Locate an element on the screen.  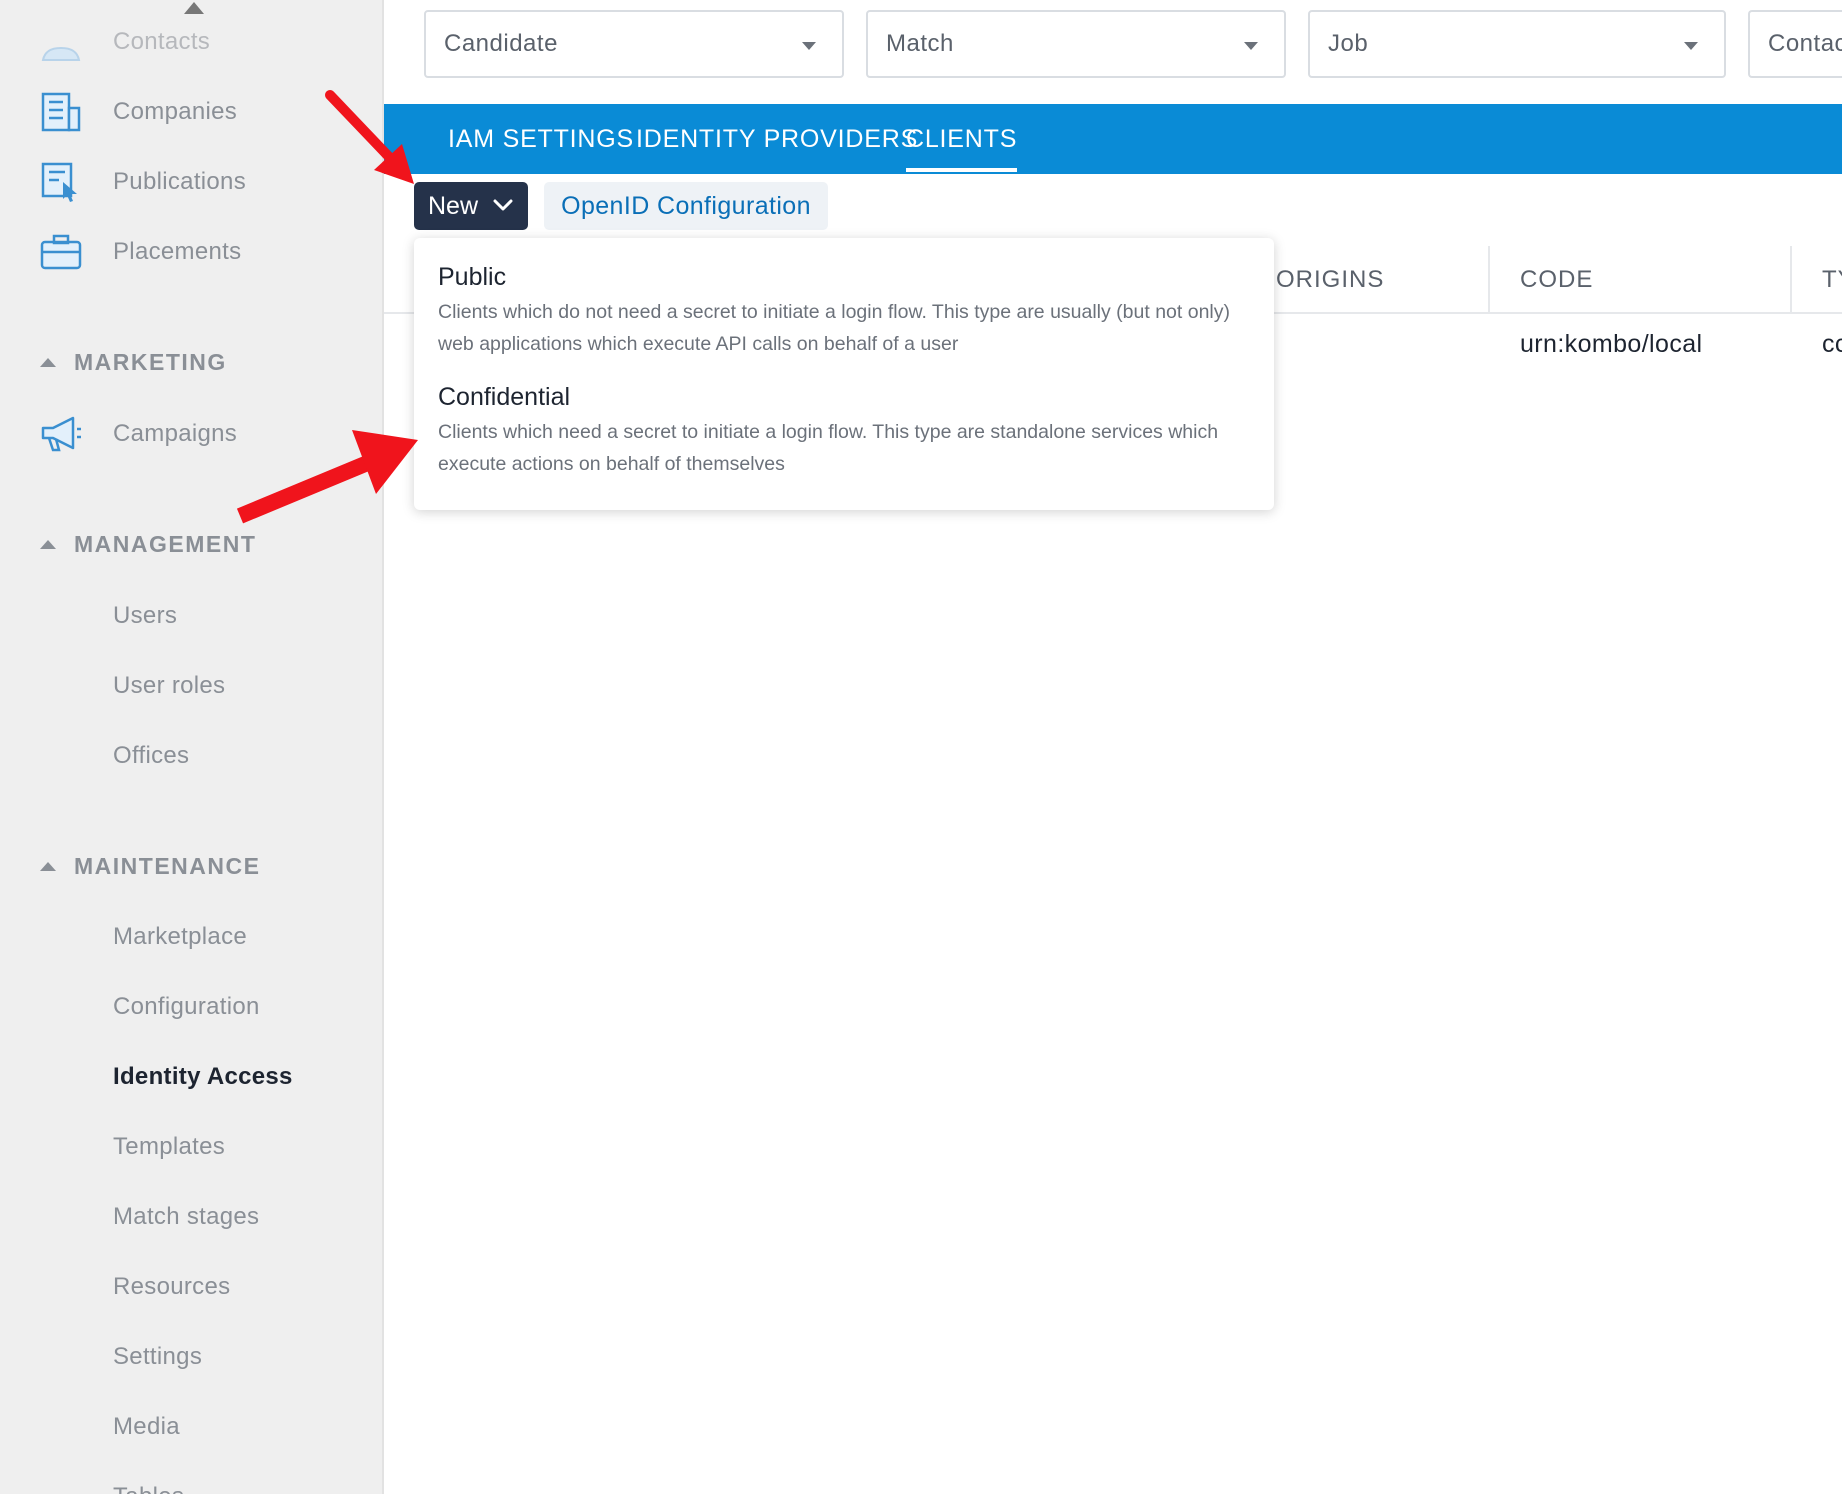
building-icon is located at coordinates (61, 112).